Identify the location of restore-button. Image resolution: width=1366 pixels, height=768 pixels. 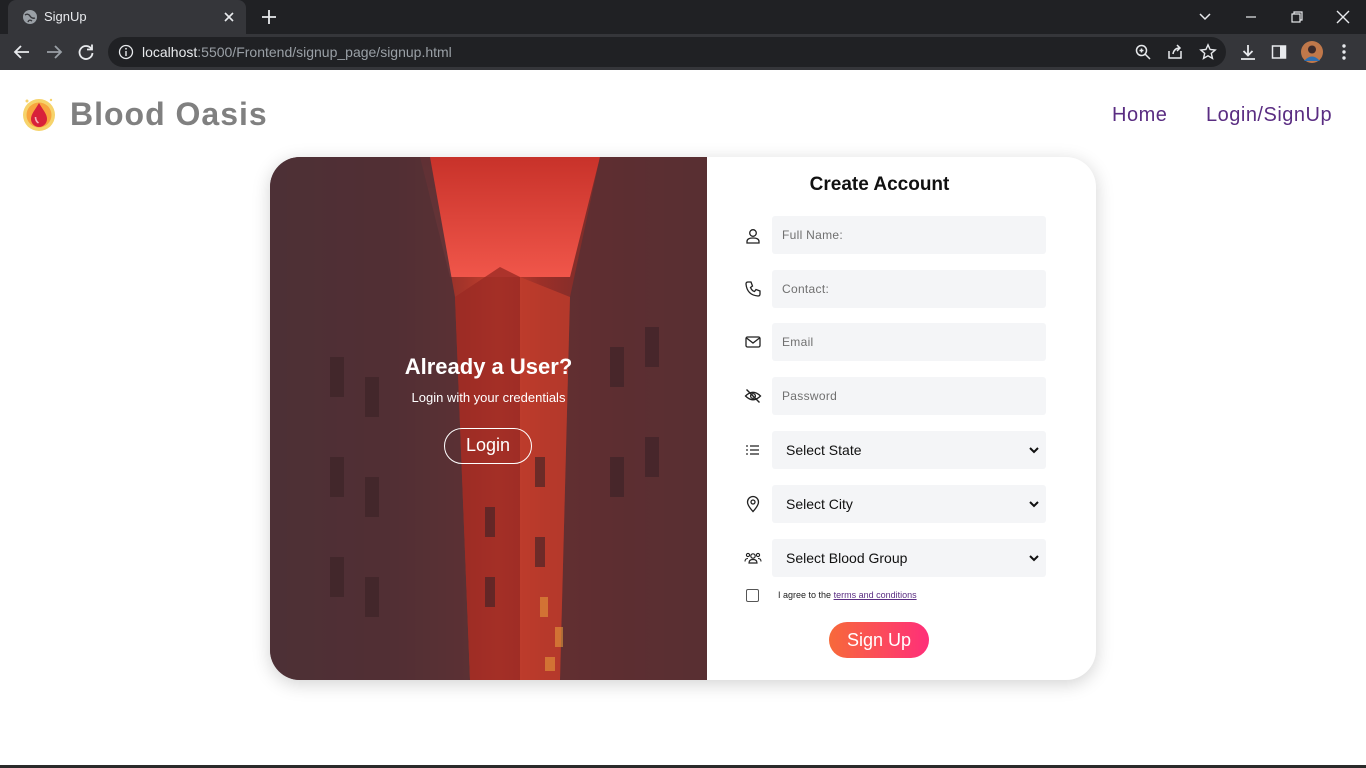
(1297, 17).